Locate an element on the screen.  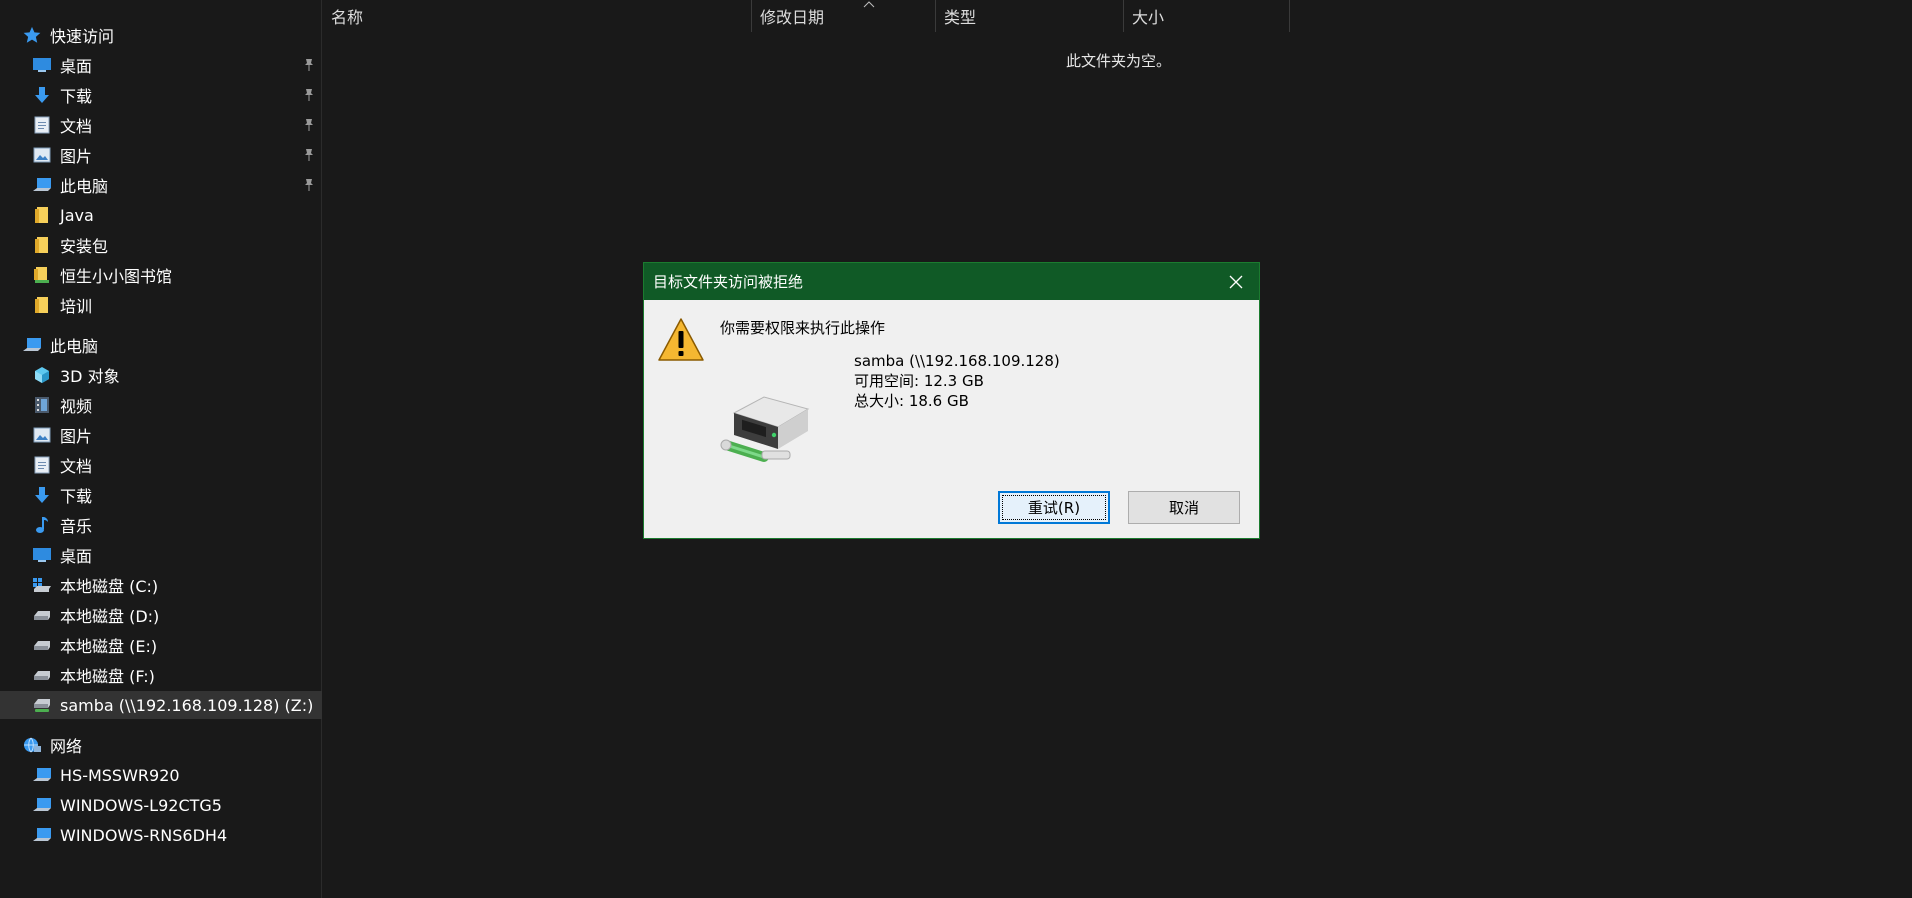
nav-label: 安装包 is located at coordinates (84, 246).